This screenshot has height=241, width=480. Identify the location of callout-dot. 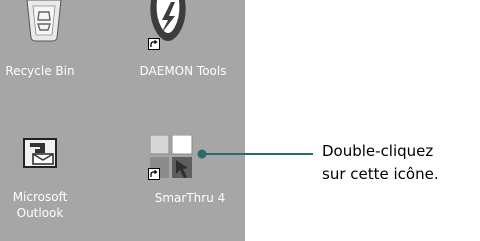
(202, 154).